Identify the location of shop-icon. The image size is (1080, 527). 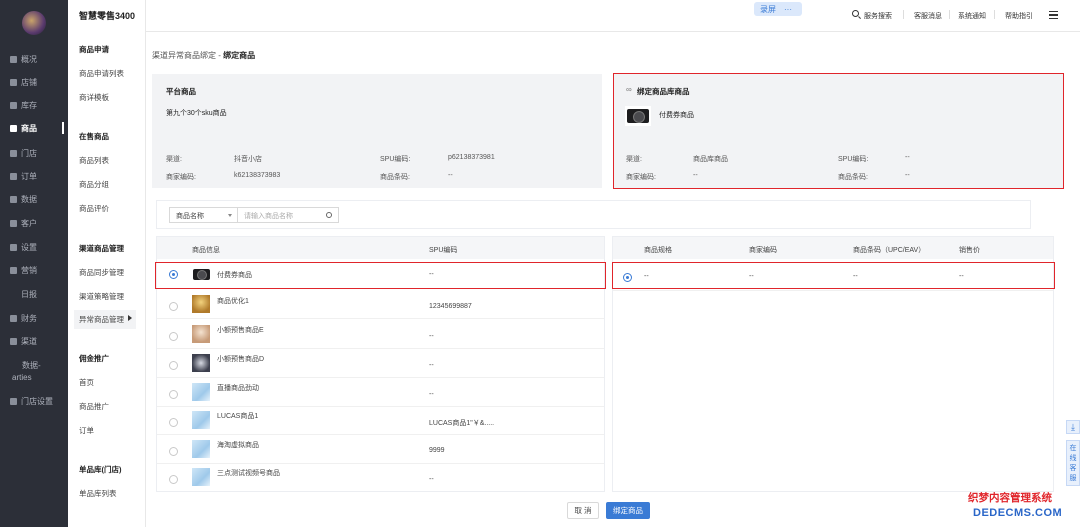
(13, 82).